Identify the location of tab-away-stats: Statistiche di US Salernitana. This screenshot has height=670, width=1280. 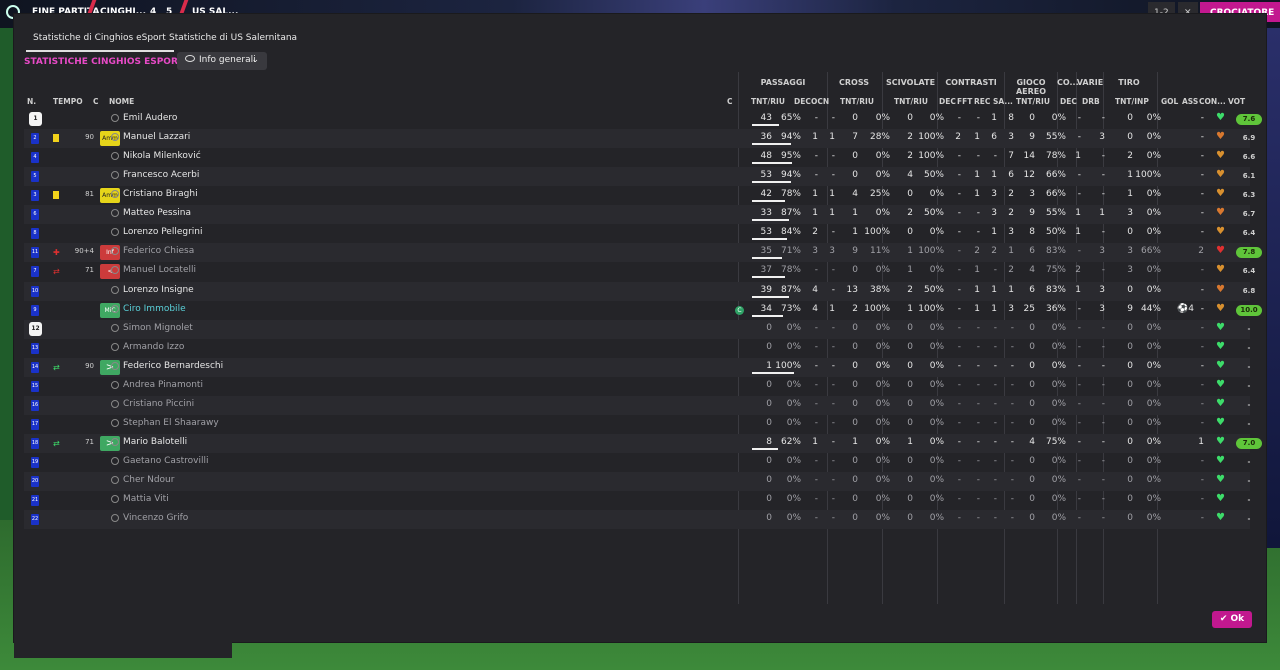
(233, 41).